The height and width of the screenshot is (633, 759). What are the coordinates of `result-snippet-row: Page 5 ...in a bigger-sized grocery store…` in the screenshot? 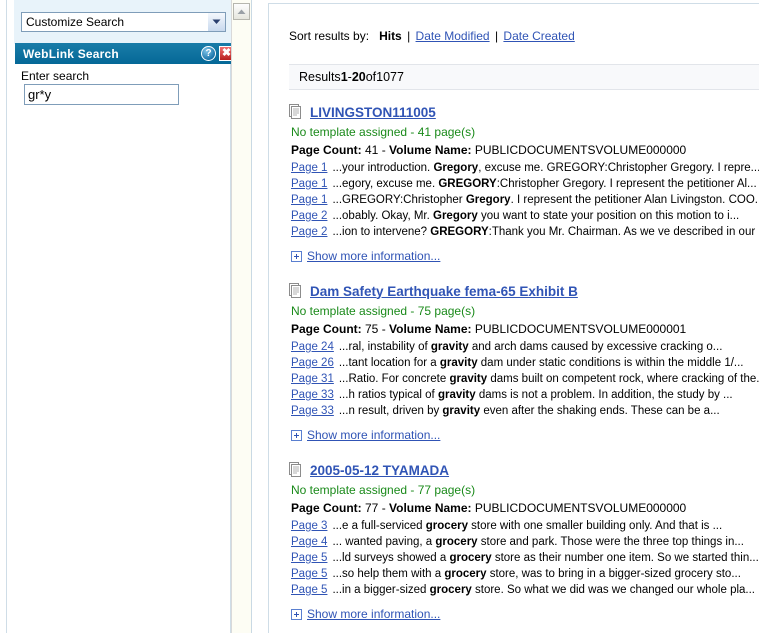 It's located at (525, 590).